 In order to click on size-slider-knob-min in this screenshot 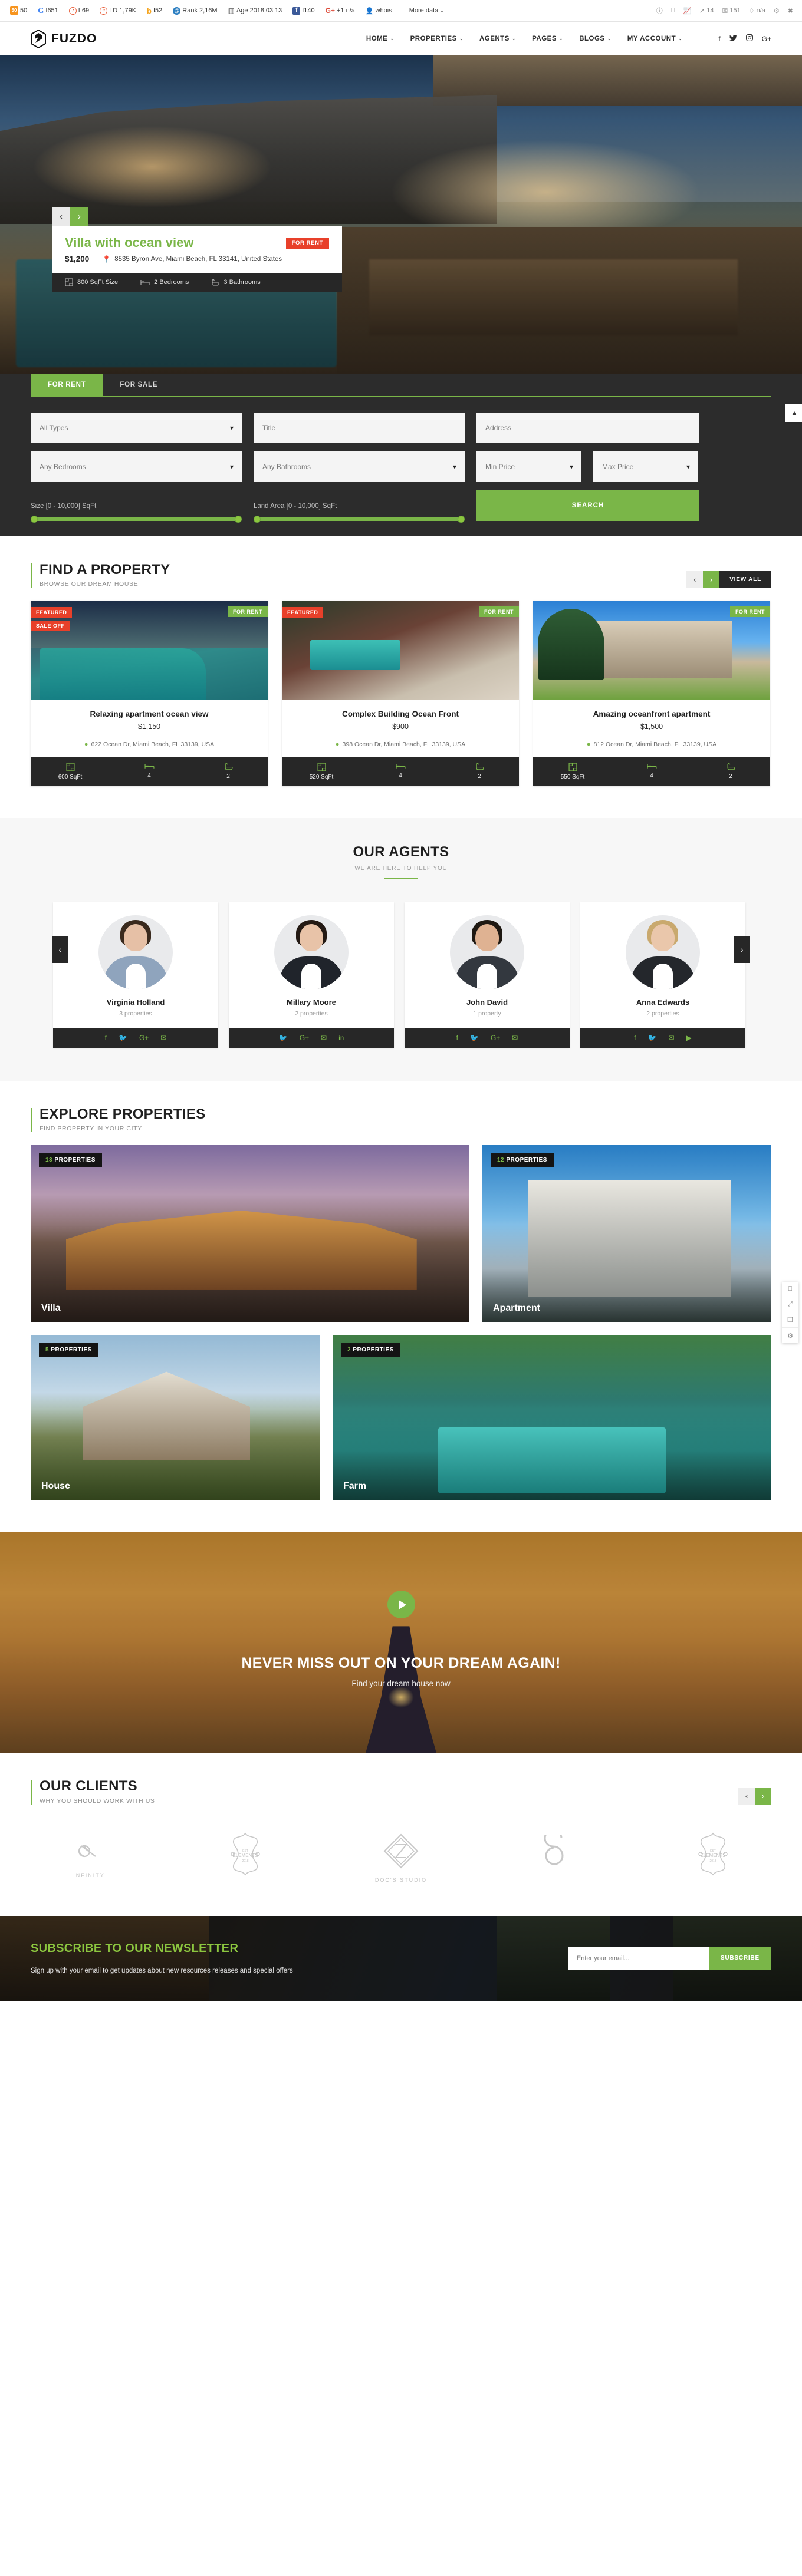, I will do `click(35, 520)`.